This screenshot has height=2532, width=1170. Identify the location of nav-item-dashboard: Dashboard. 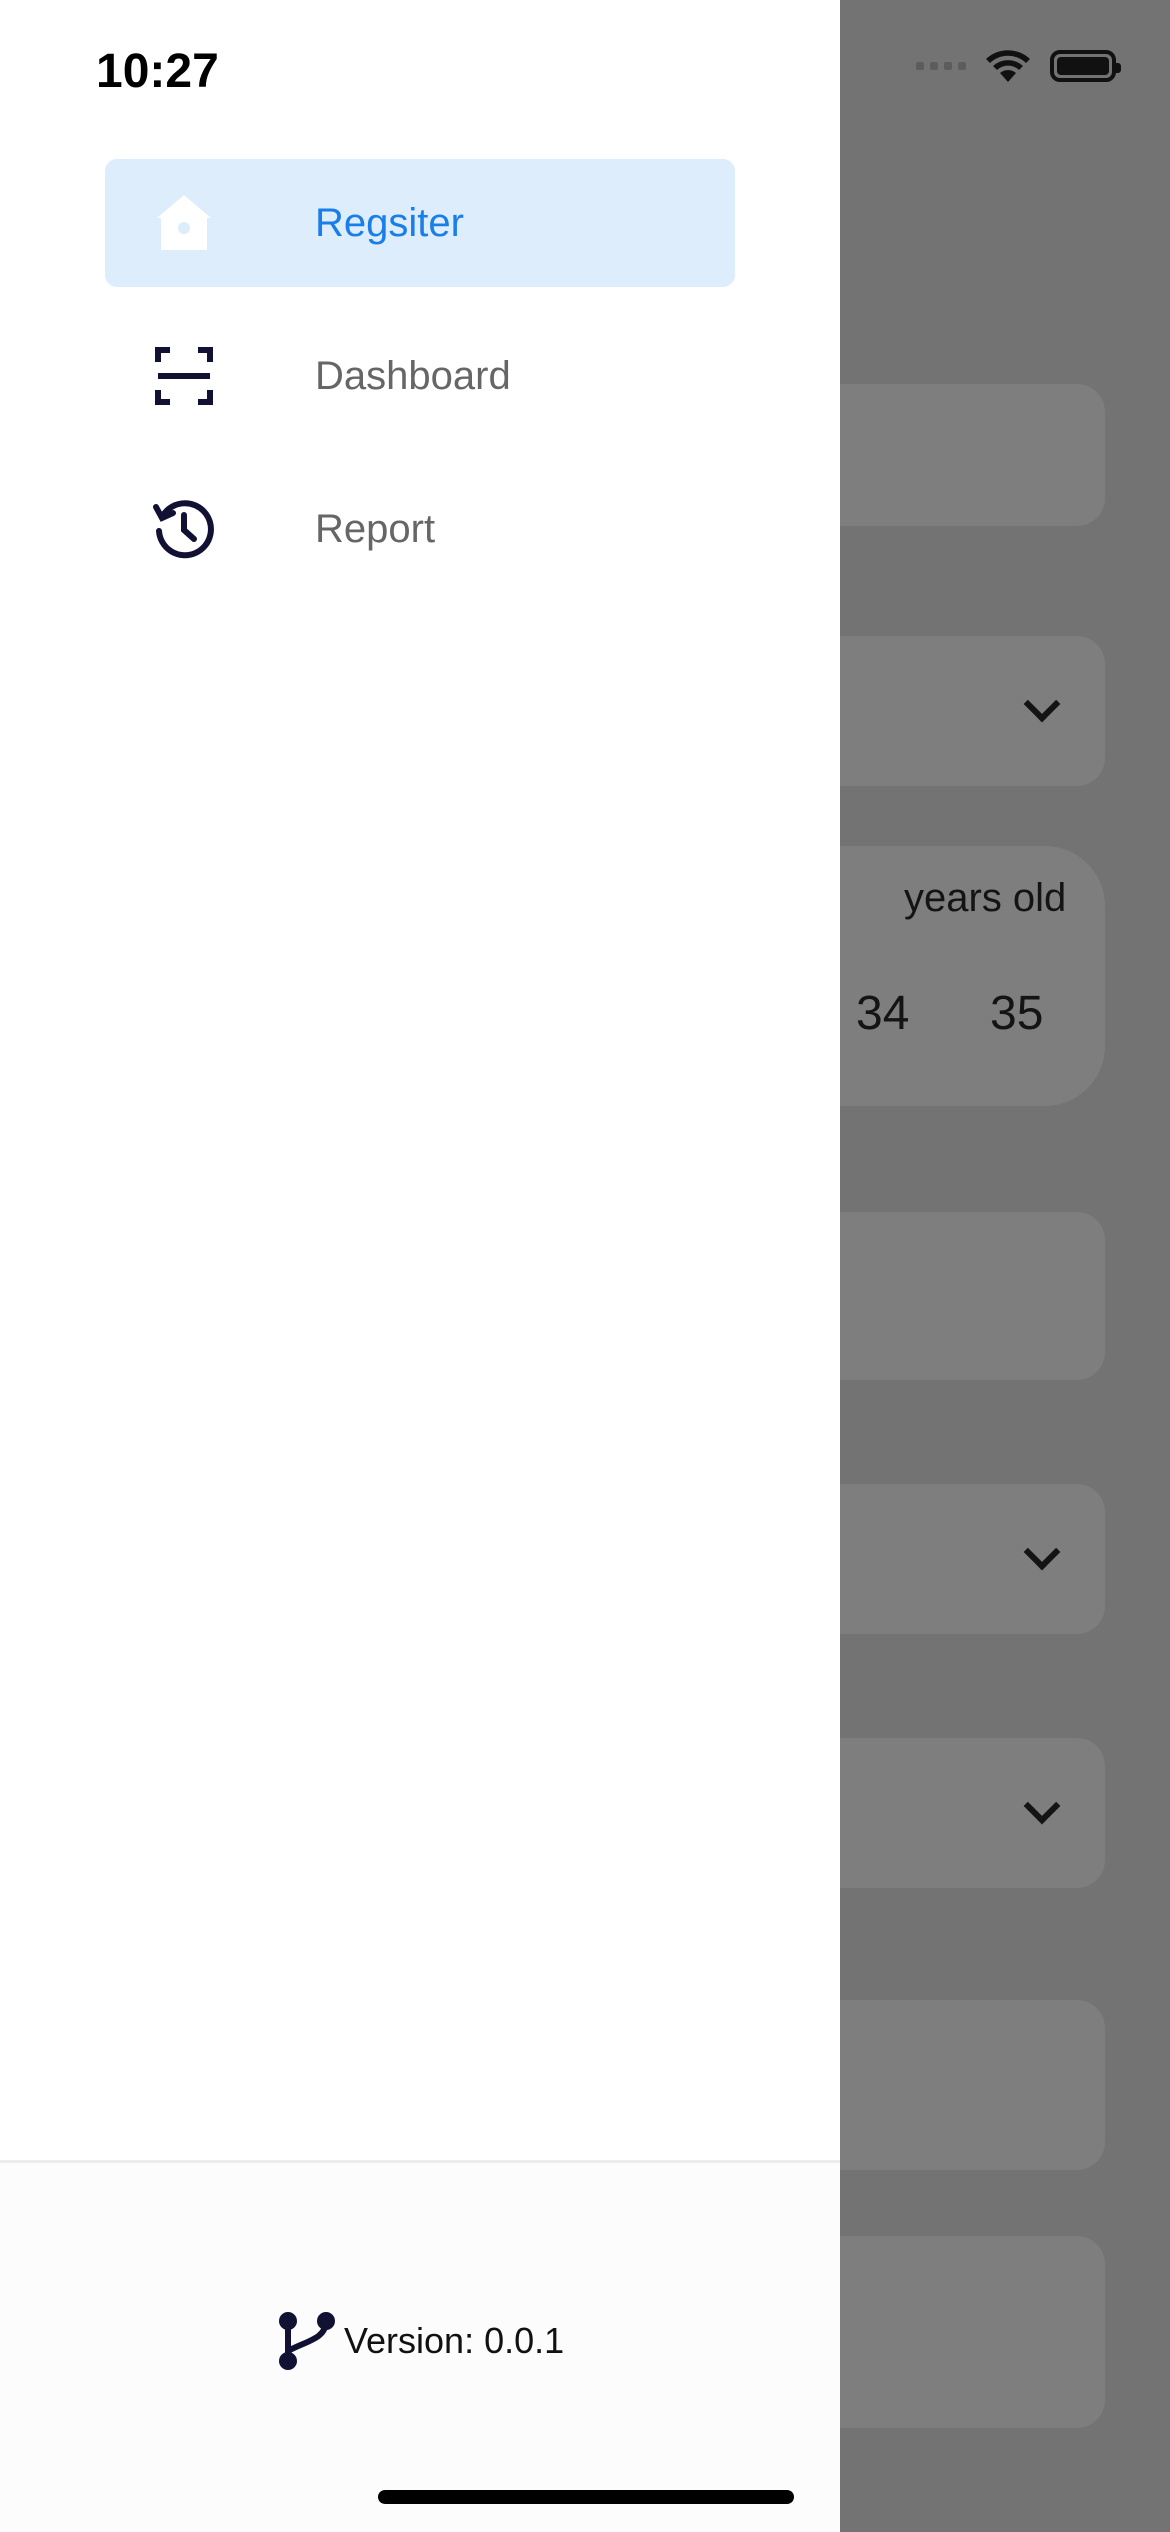
(420, 376).